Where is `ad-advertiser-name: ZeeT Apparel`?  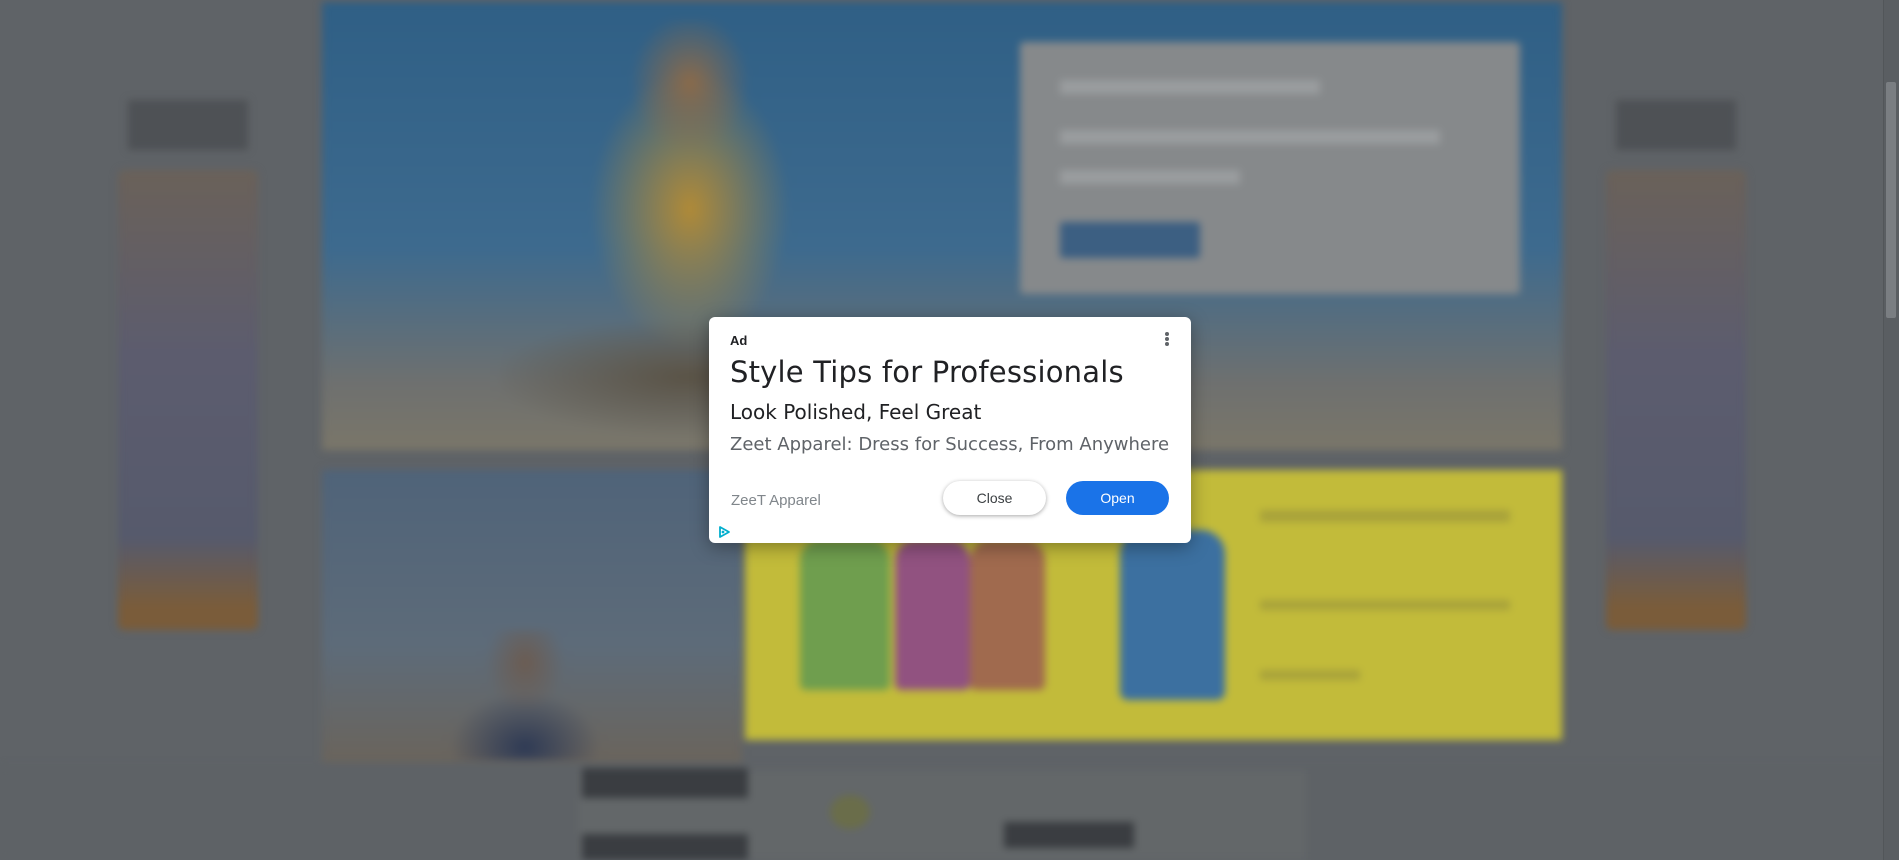
ad-advertiser-name: ZeeT Apparel is located at coordinates (776, 500).